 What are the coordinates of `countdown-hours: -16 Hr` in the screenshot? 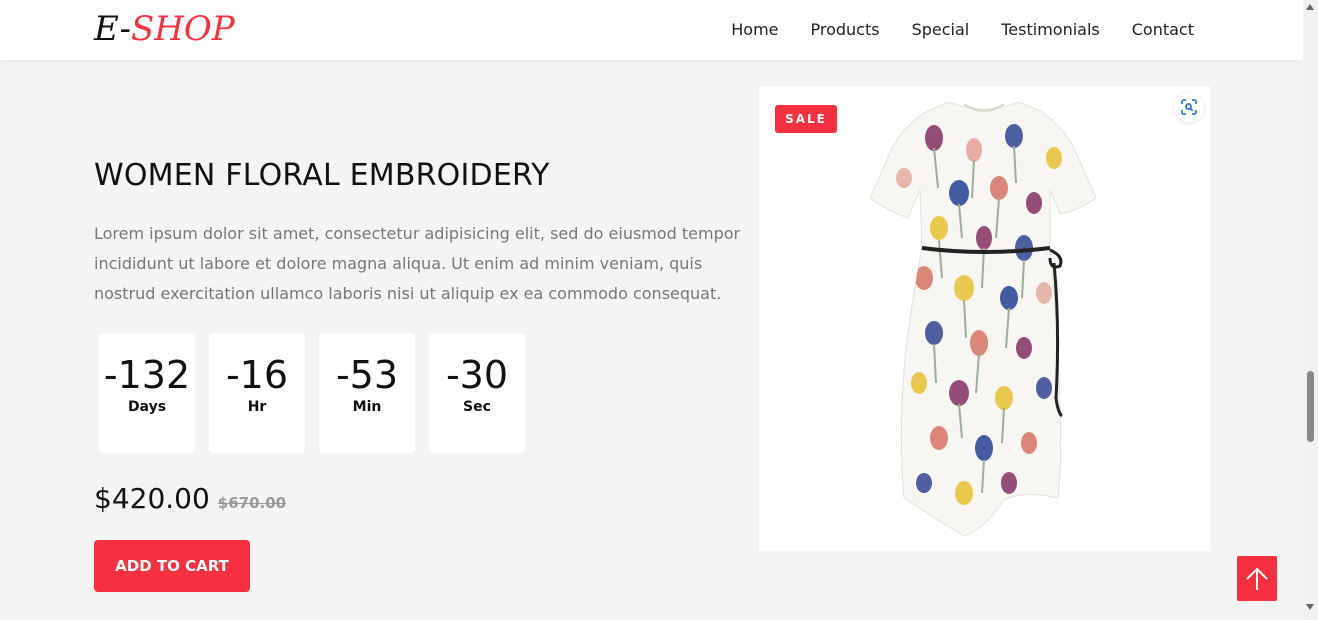 It's located at (257, 393).